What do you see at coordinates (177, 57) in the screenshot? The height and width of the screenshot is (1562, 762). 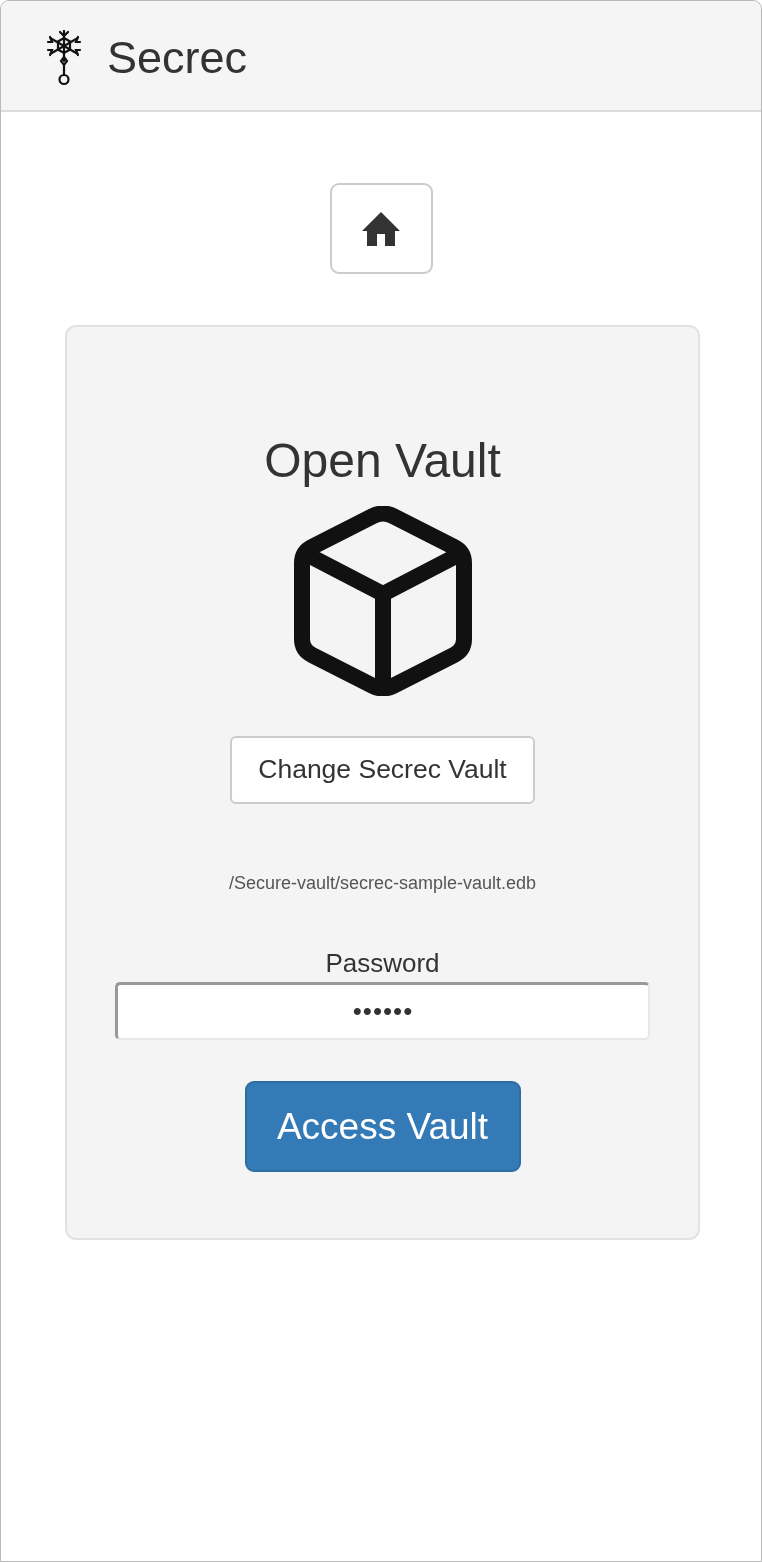 I see `app-title: Secrec` at bounding box center [177, 57].